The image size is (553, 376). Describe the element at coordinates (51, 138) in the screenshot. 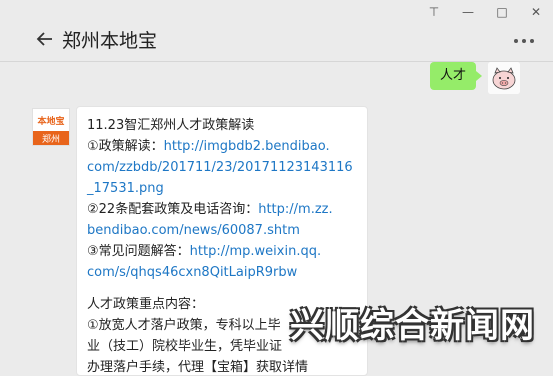

I see `avatar-city-text: 郑州` at that location.